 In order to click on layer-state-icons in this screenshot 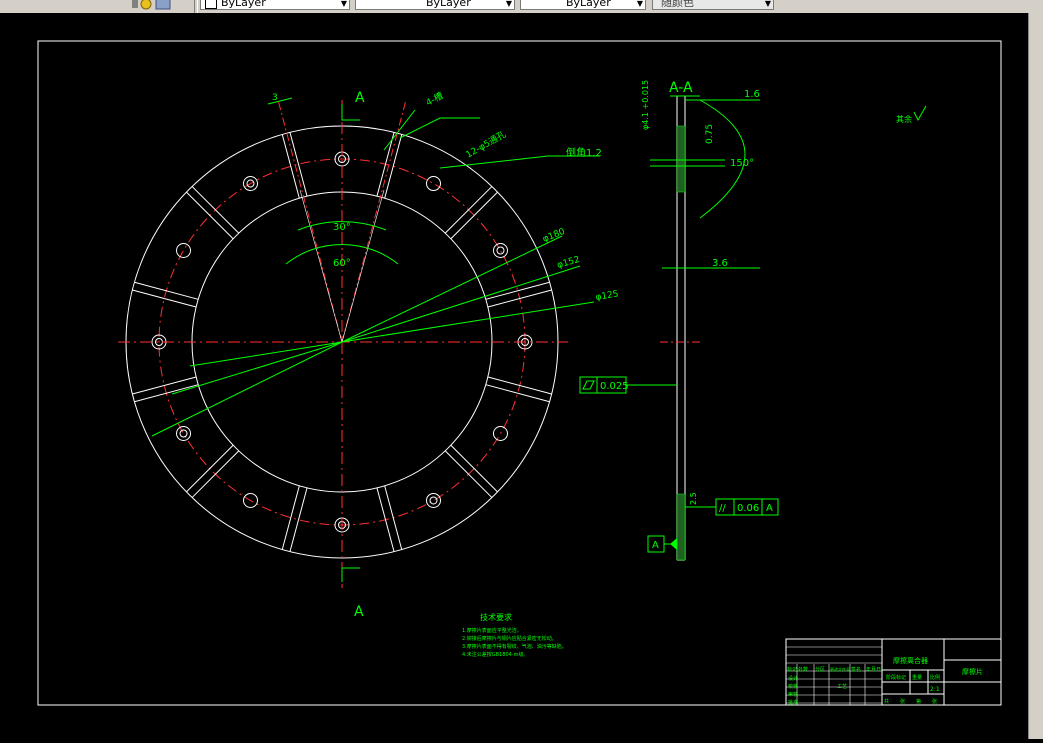, I will do `click(160, 5)`.